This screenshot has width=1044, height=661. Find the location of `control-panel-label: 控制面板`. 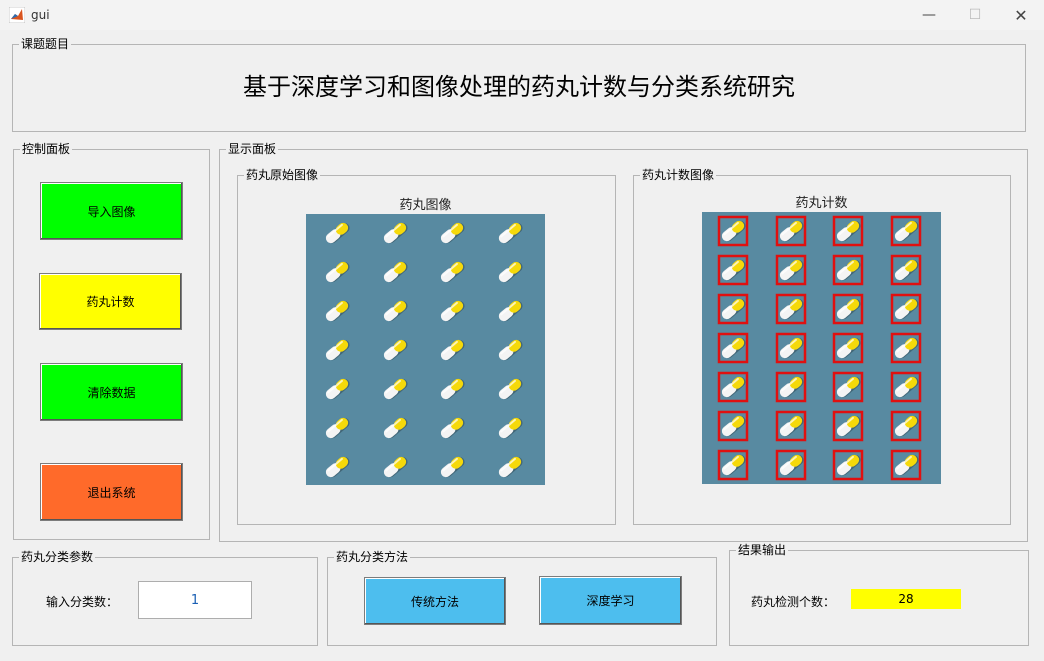

control-panel-label: 控制面板 is located at coordinates (46, 149).